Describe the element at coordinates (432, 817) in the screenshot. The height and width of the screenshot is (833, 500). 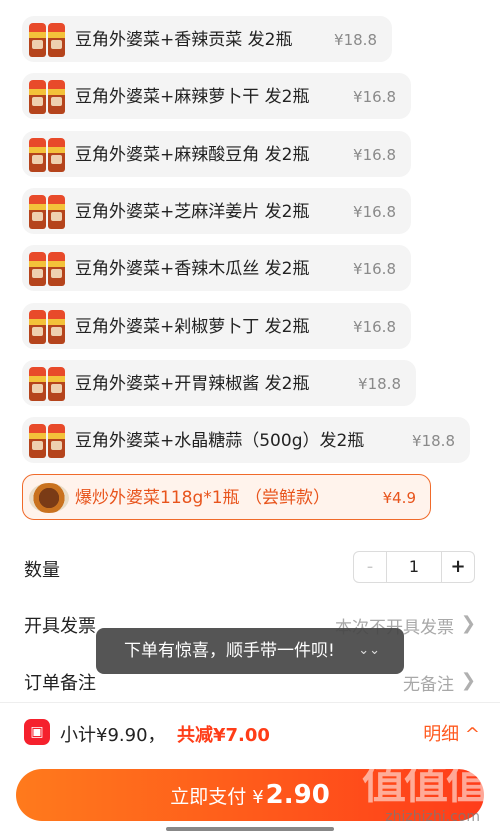
I see `watermark-site: zhizhizhi.com` at that location.